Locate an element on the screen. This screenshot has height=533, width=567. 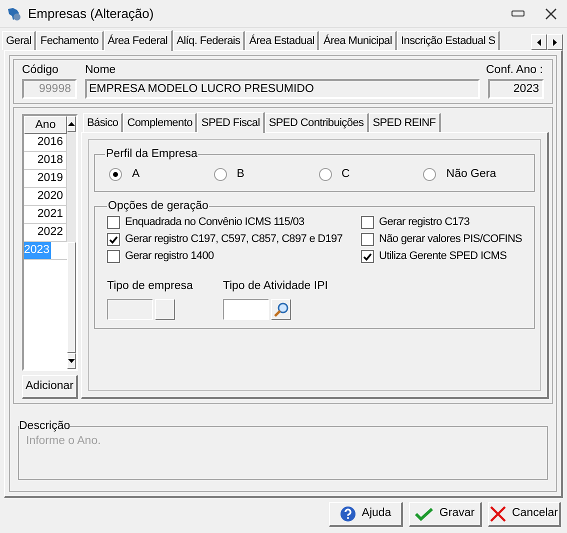
year-item: 2022 is located at coordinates (45, 233).